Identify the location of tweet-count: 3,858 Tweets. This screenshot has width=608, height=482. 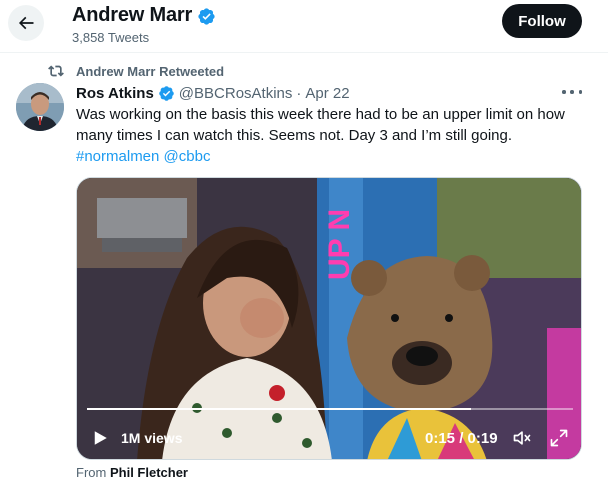
(111, 37).